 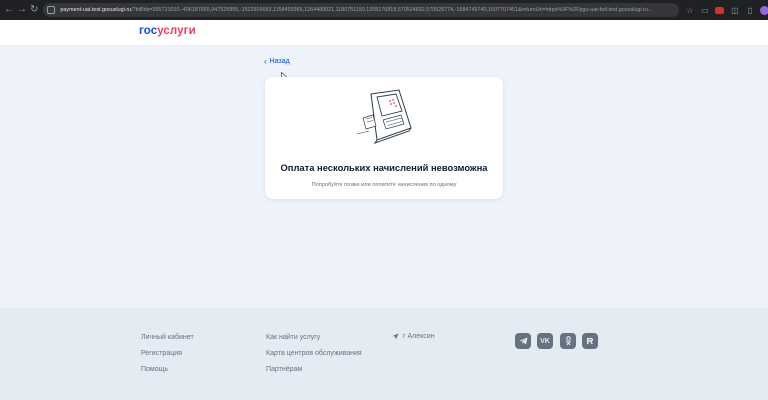 What do you see at coordinates (384, 167) in the screenshot?
I see `error-title: Оплата нескольких начислений невозможна` at bounding box center [384, 167].